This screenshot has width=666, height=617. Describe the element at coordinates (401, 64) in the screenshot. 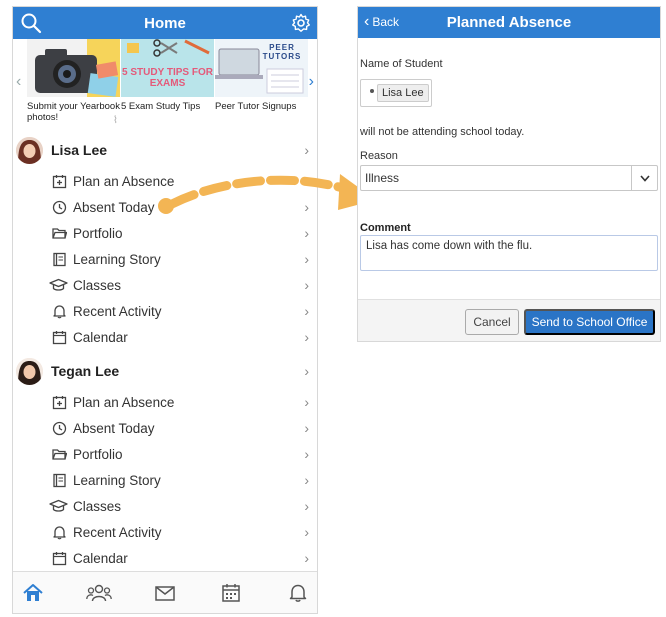

I see `name-of-student-label: Name of Student` at that location.